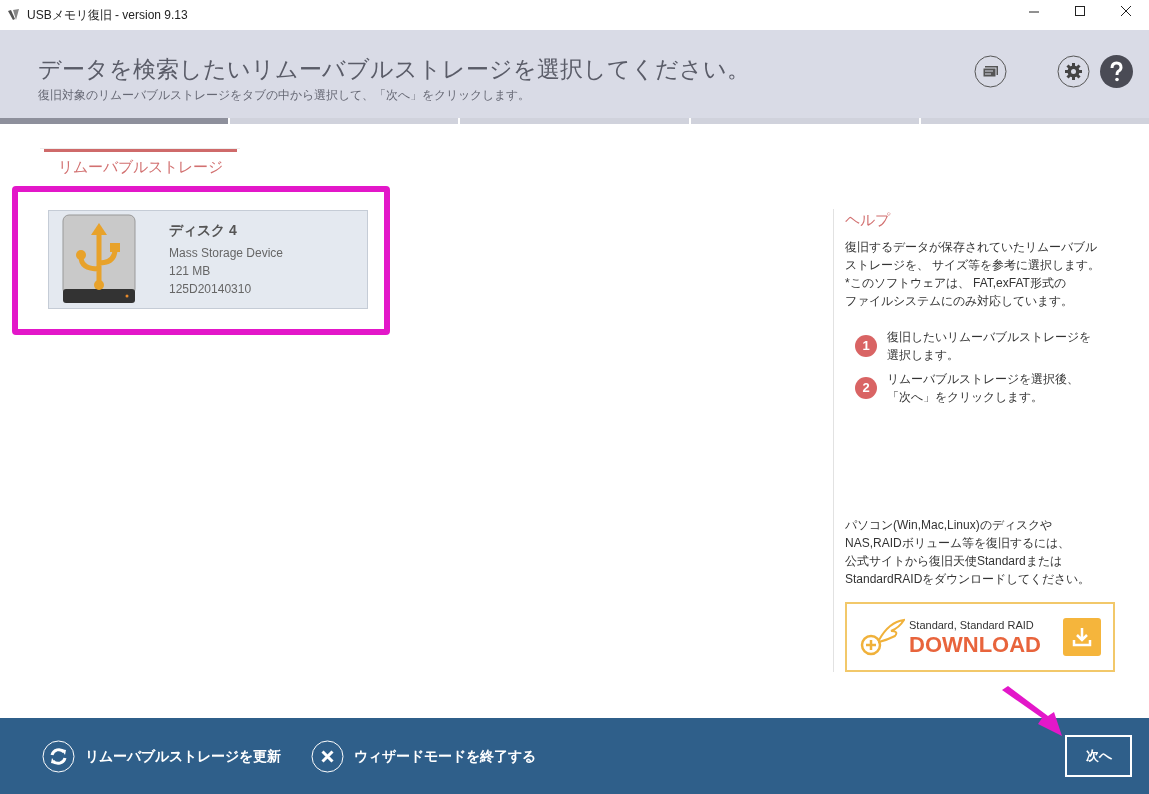  What do you see at coordinates (972, 625) in the screenshot?
I see `download-caption: Standard, Standard RAID` at bounding box center [972, 625].